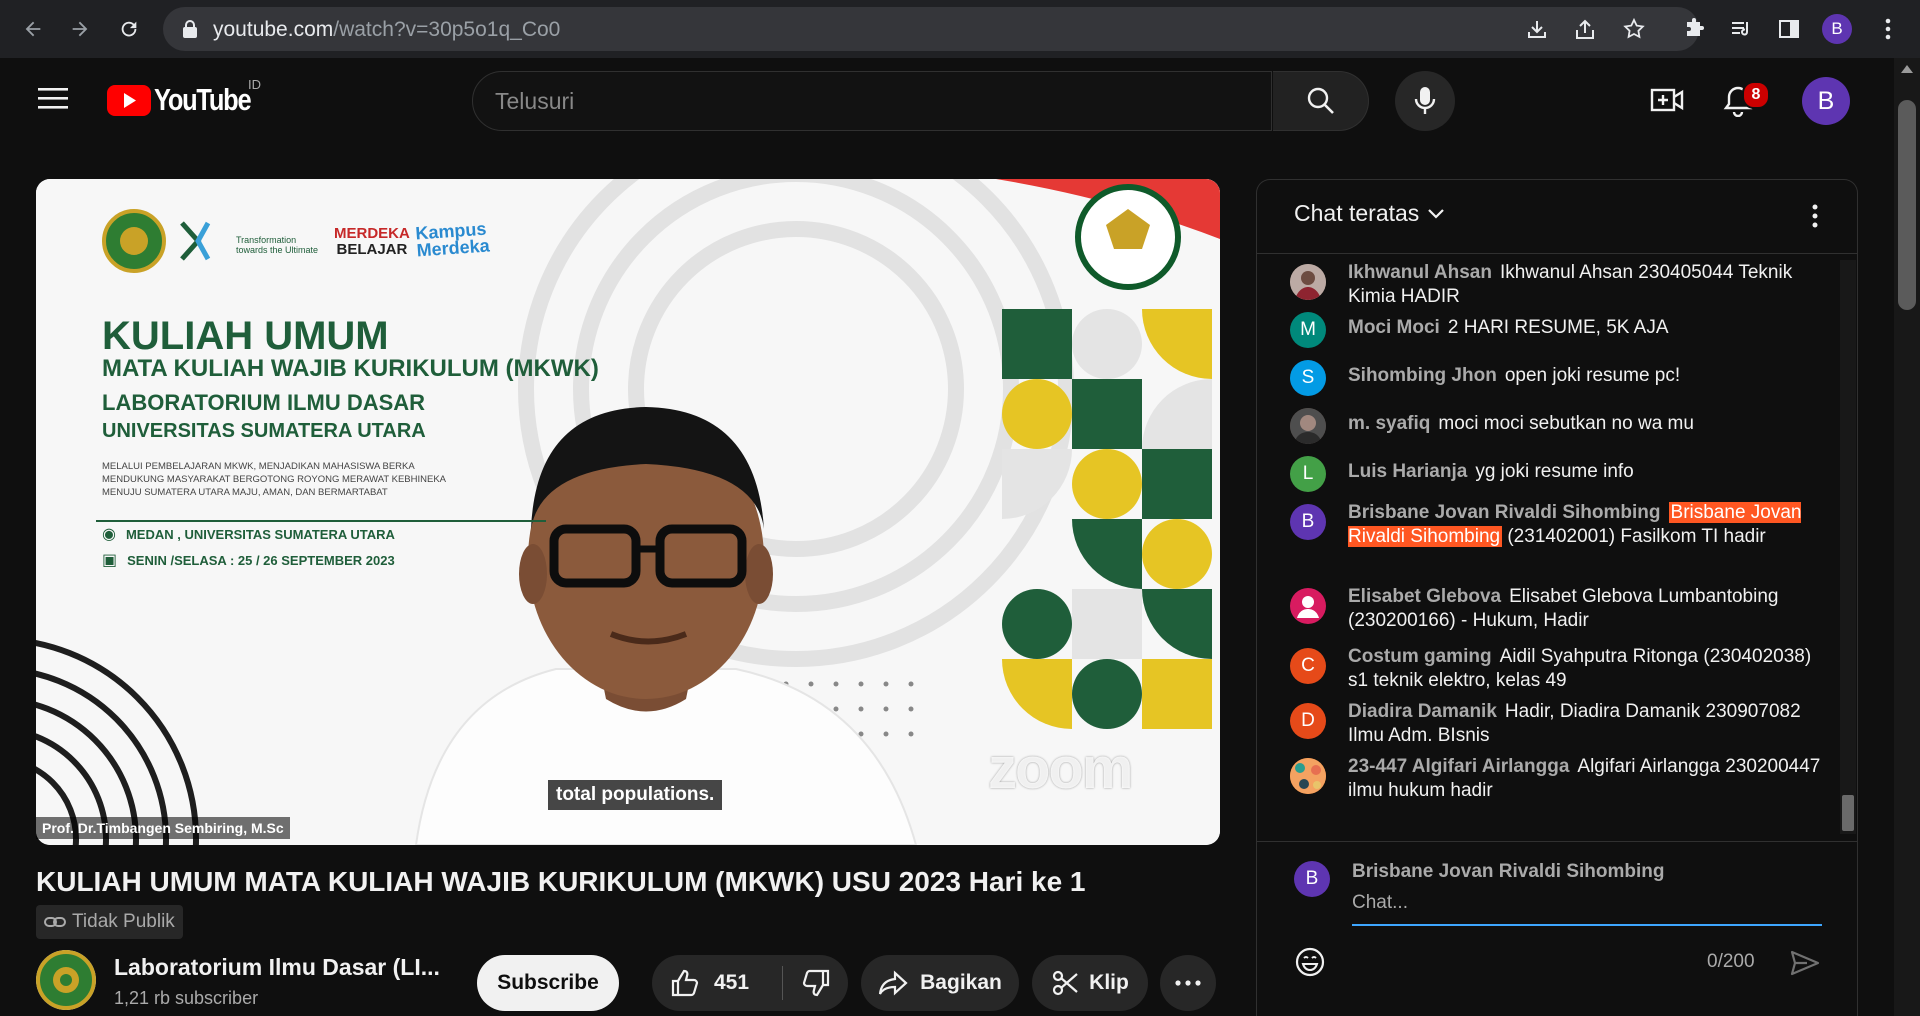 Image resolution: width=1920 pixels, height=1016 pixels. I want to click on dislike-button, so click(815, 983).